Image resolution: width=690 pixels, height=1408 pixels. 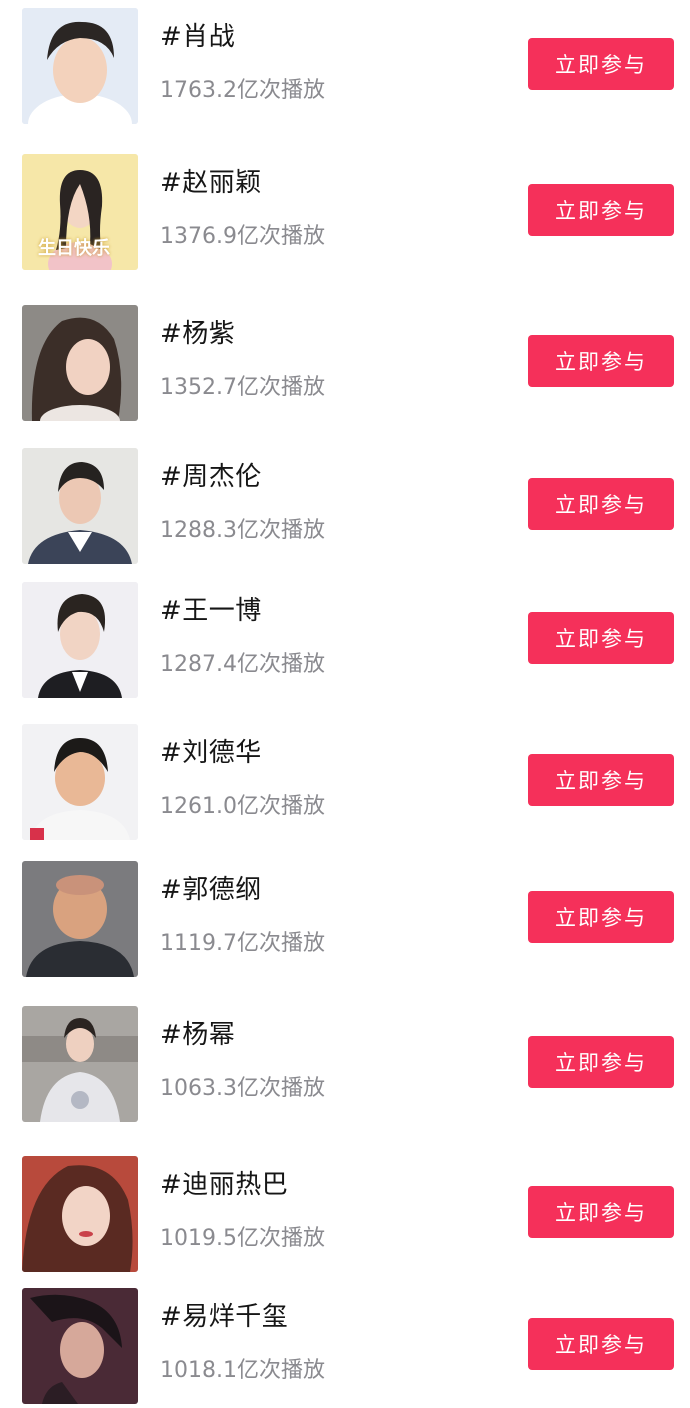 What do you see at coordinates (345, 68) in the screenshot?
I see `topic-row: #肖战 1763.2亿次播放 立即参与` at bounding box center [345, 68].